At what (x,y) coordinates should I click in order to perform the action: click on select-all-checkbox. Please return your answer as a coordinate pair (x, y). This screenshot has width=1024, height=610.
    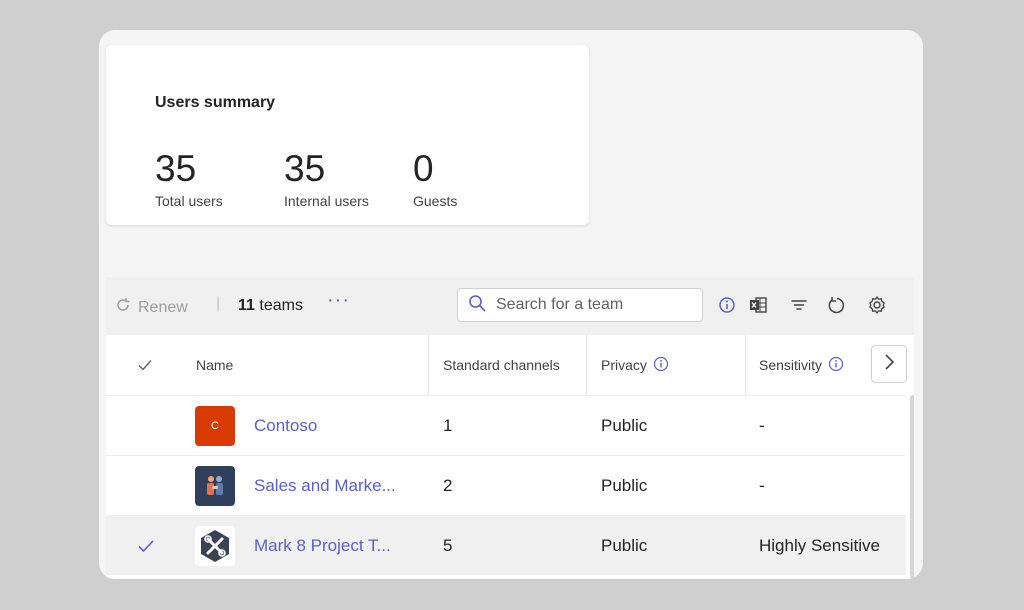
    Looking at the image, I should click on (145, 365).